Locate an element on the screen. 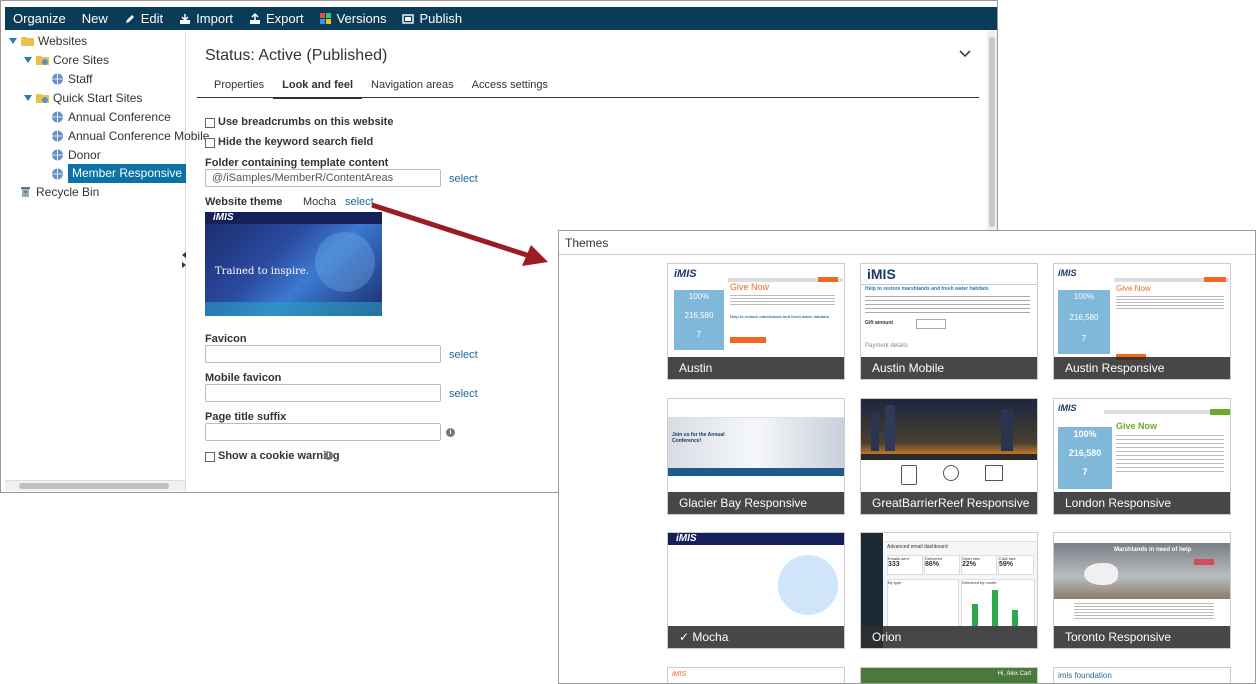 The height and width of the screenshot is (684, 1256). theme-card-partial: imis foundation is located at coordinates (1142, 675).